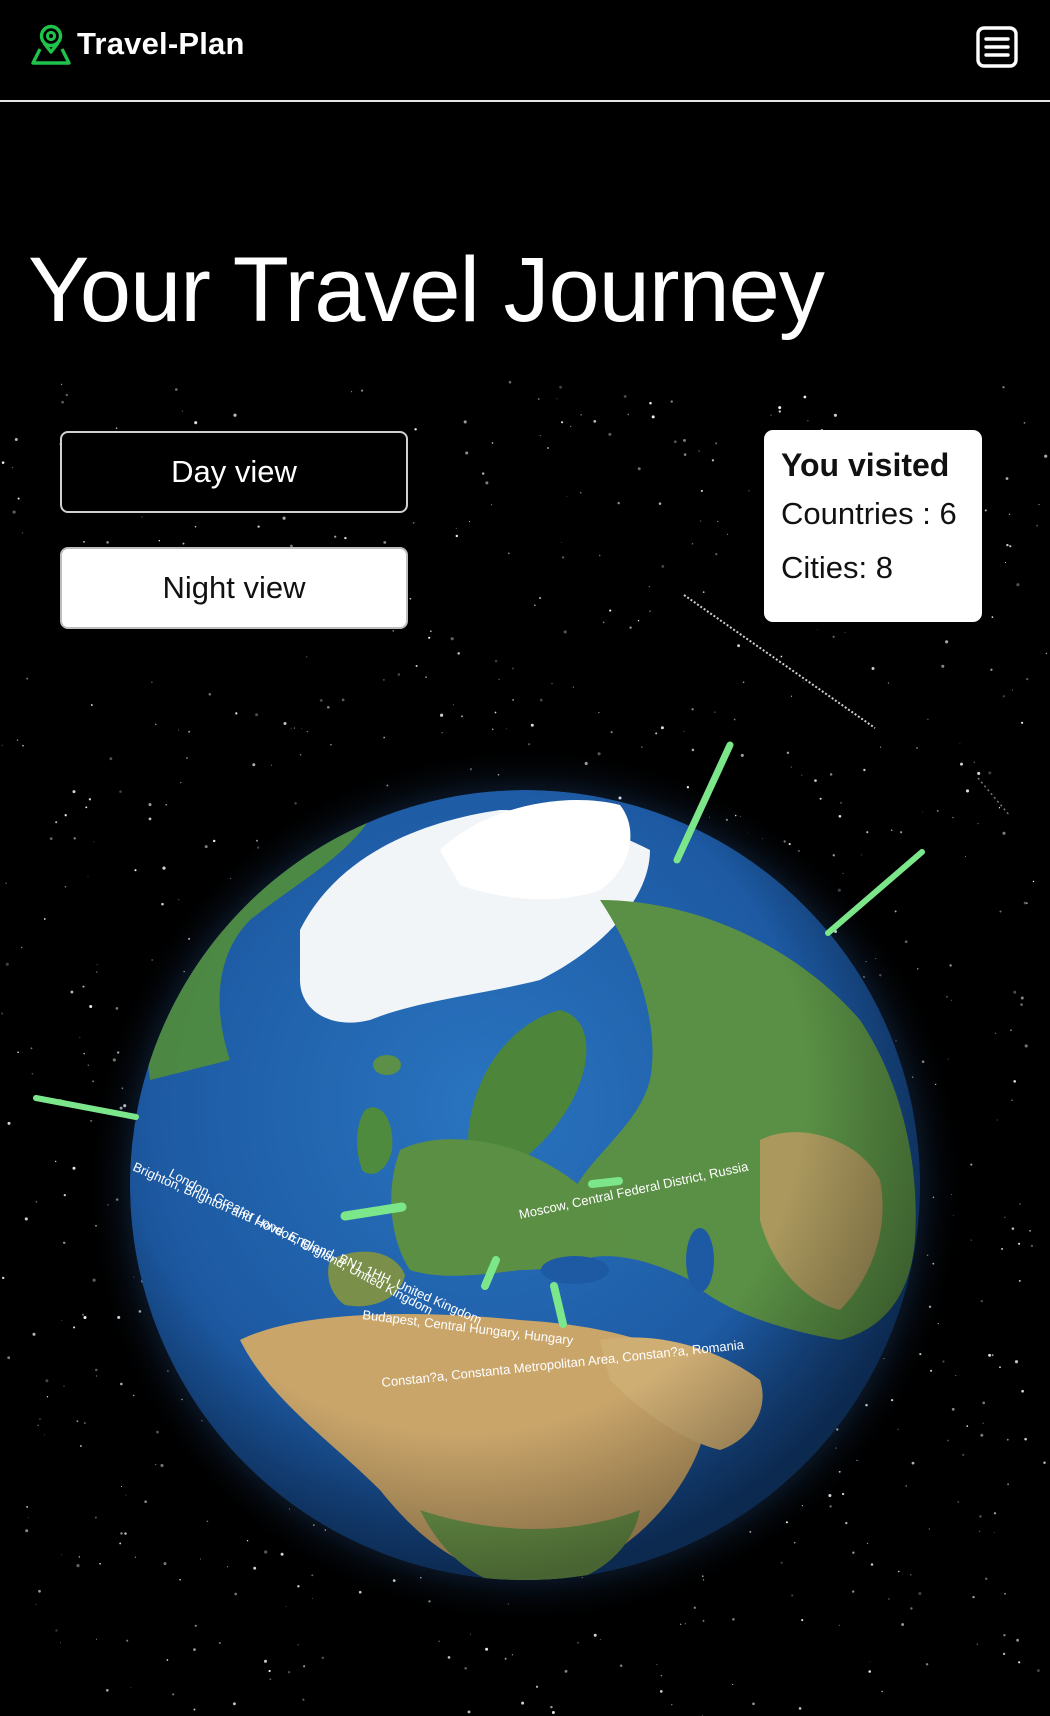 The height and width of the screenshot is (1716, 1050). I want to click on location-marker, so click(605, 1182).